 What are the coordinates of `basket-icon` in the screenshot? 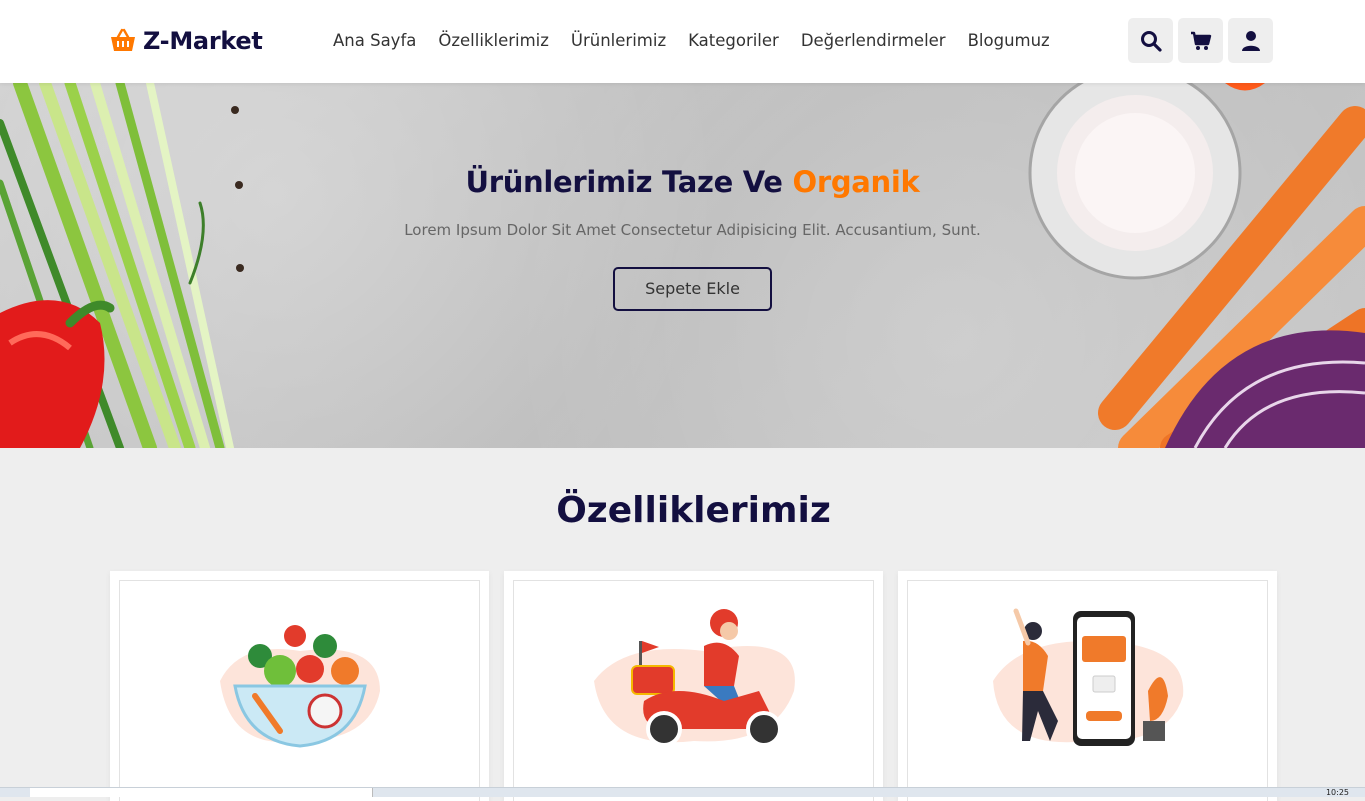 It's located at (123, 41).